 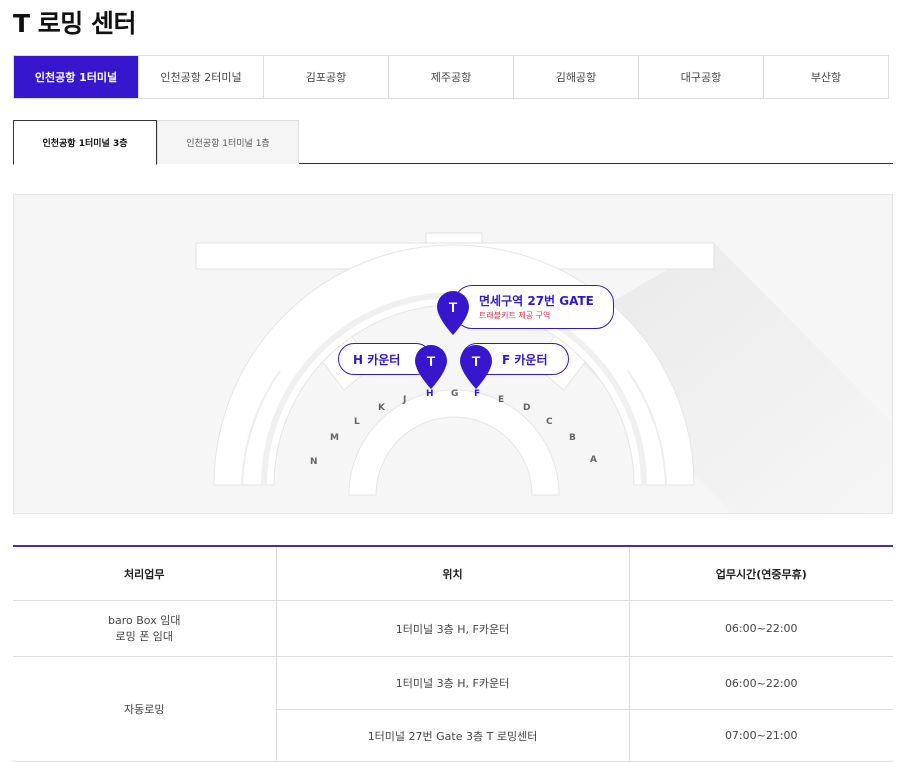 What do you see at coordinates (228, 142) in the screenshot?
I see `tab-floor-1: 인천공항 1터미널 1층` at bounding box center [228, 142].